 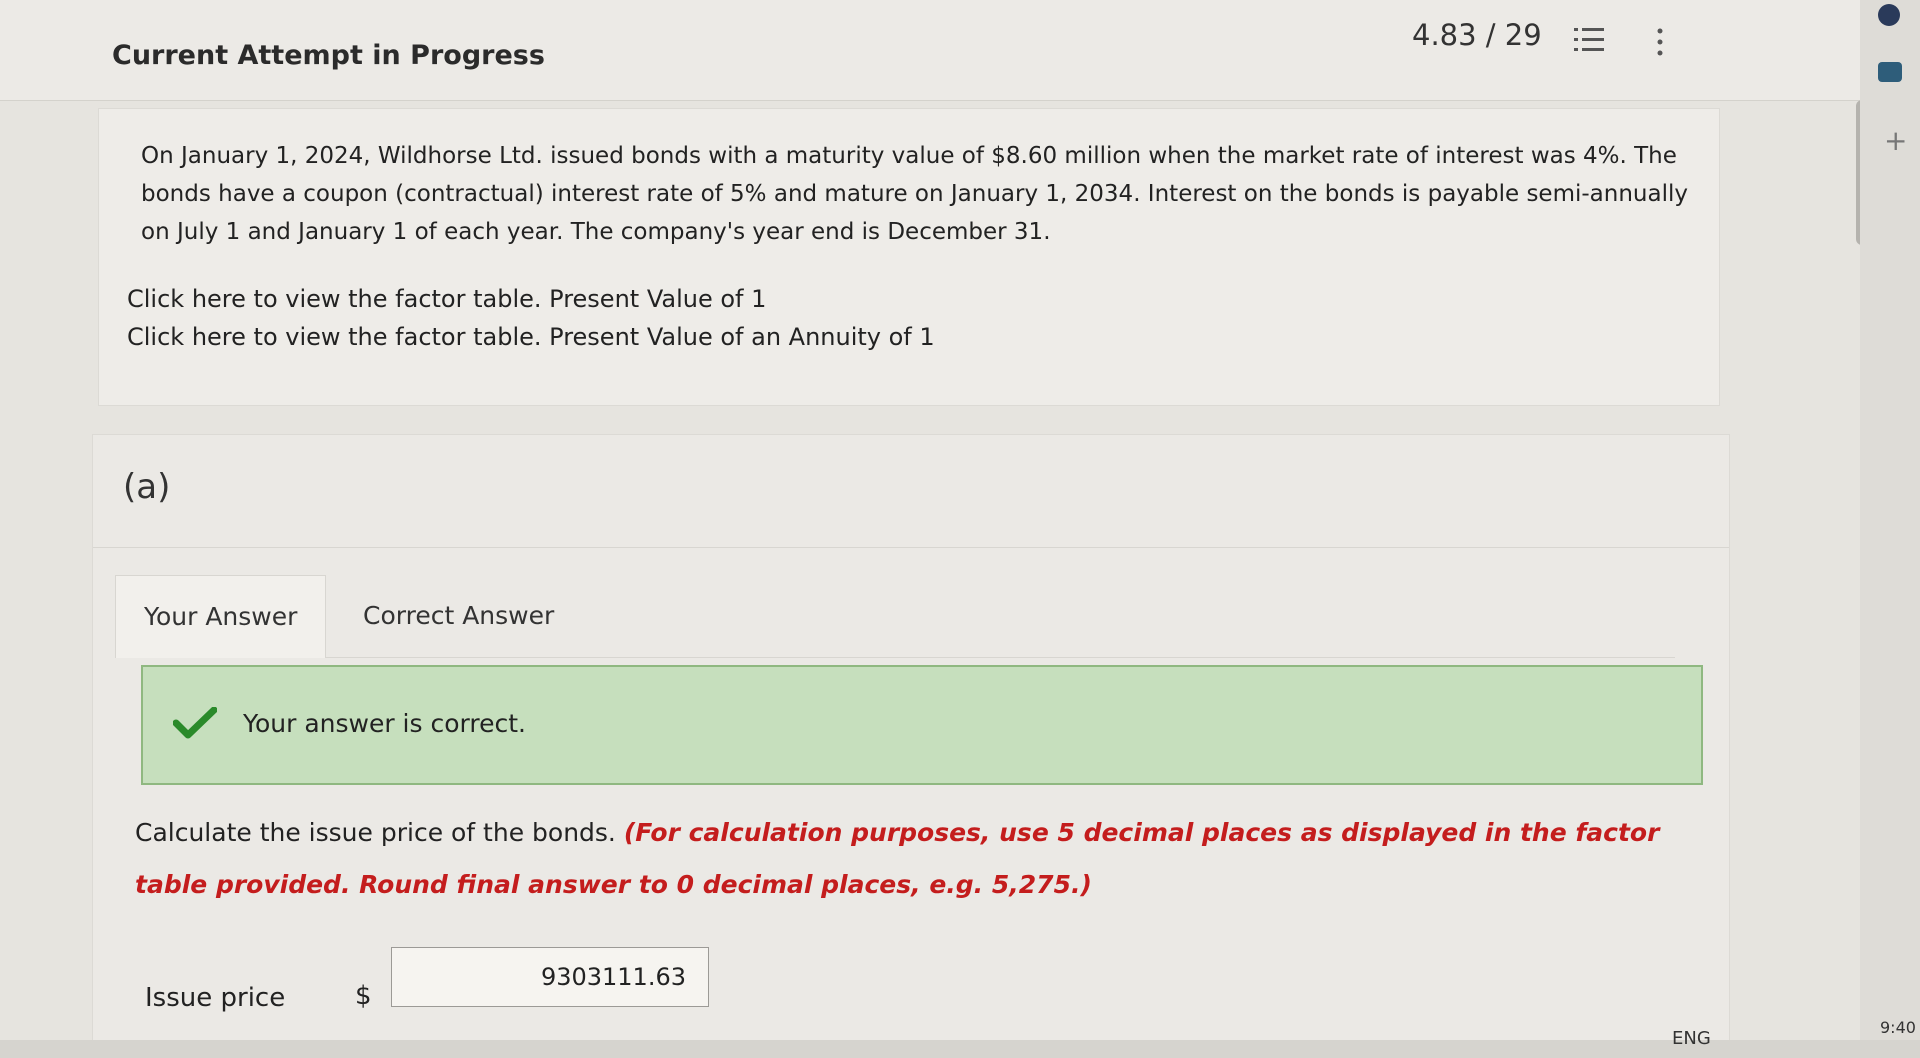 I want to click on clock: 9:40, so click(x=1898, y=1027).